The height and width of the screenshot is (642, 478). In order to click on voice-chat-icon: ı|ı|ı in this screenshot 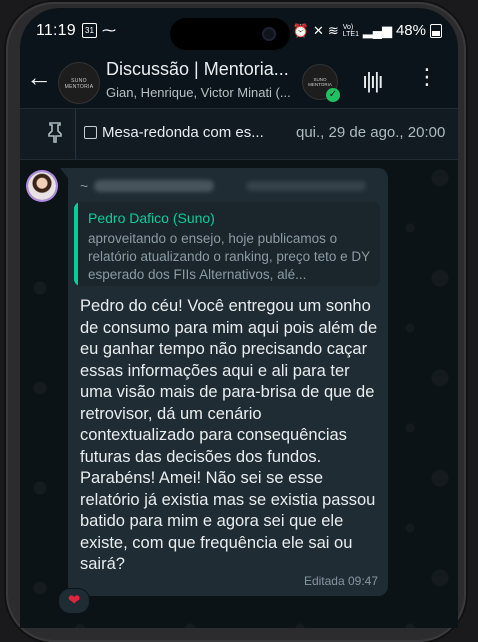, I will do `click(373, 81)`.